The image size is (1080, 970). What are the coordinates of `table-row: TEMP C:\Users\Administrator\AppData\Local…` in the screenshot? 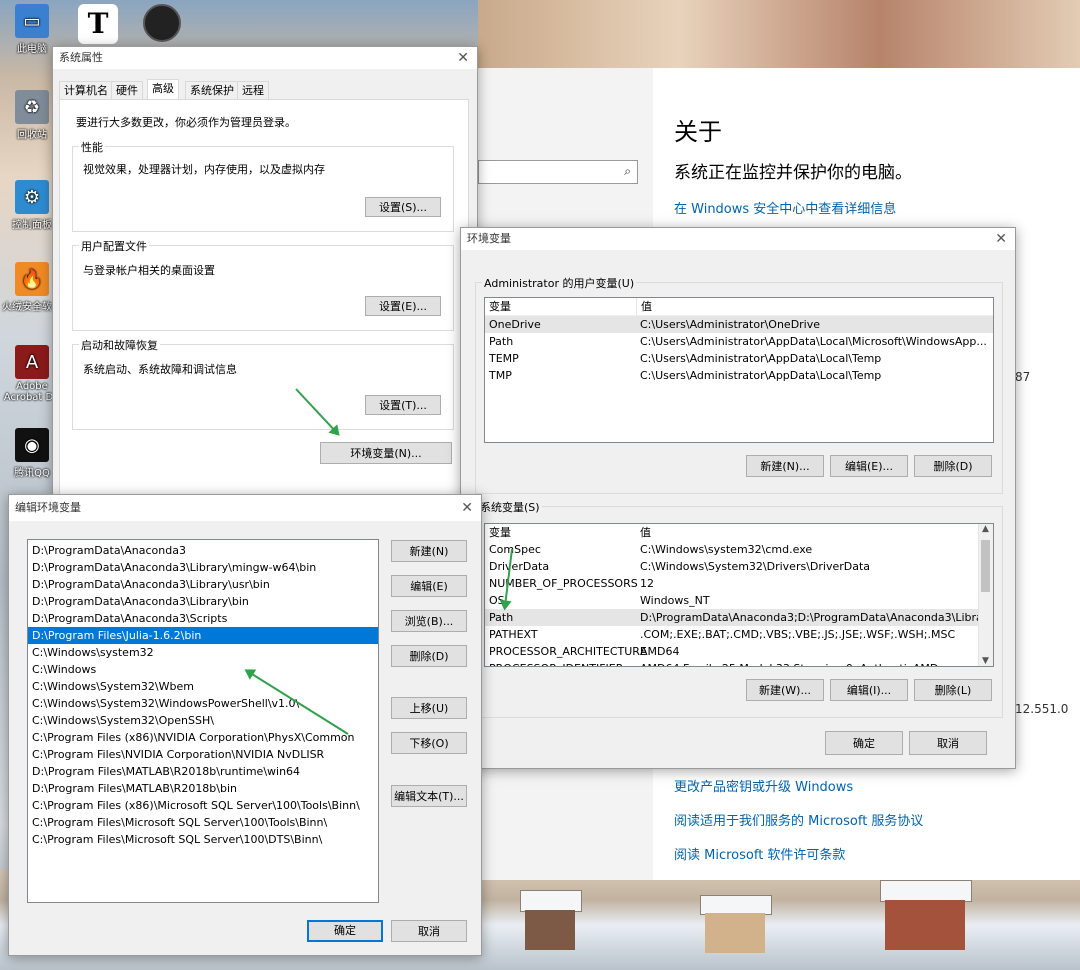 It's located at (739, 358).